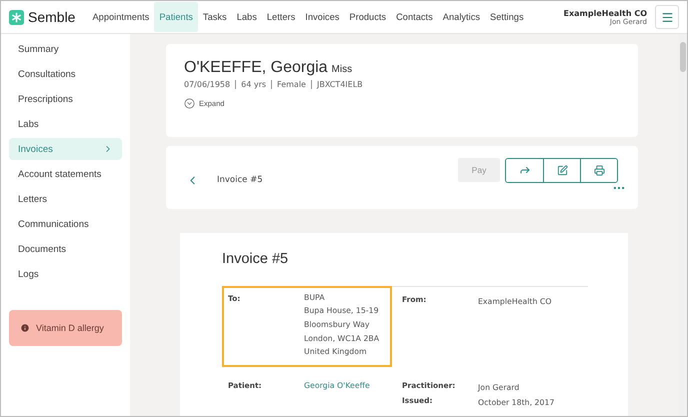  What do you see at coordinates (562, 170) in the screenshot?
I see `pencil-square-icon` at bounding box center [562, 170].